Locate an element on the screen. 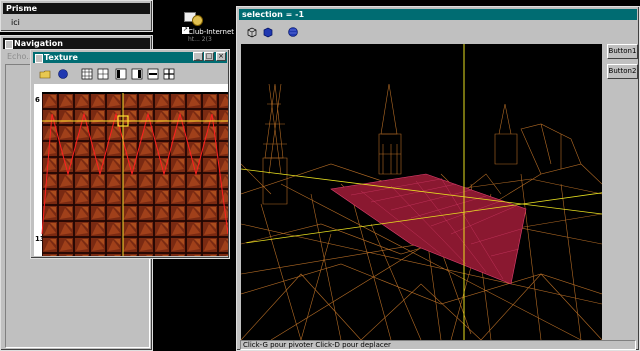 The height and width of the screenshot is (351, 640). maximize-button: □ is located at coordinates (209, 56).